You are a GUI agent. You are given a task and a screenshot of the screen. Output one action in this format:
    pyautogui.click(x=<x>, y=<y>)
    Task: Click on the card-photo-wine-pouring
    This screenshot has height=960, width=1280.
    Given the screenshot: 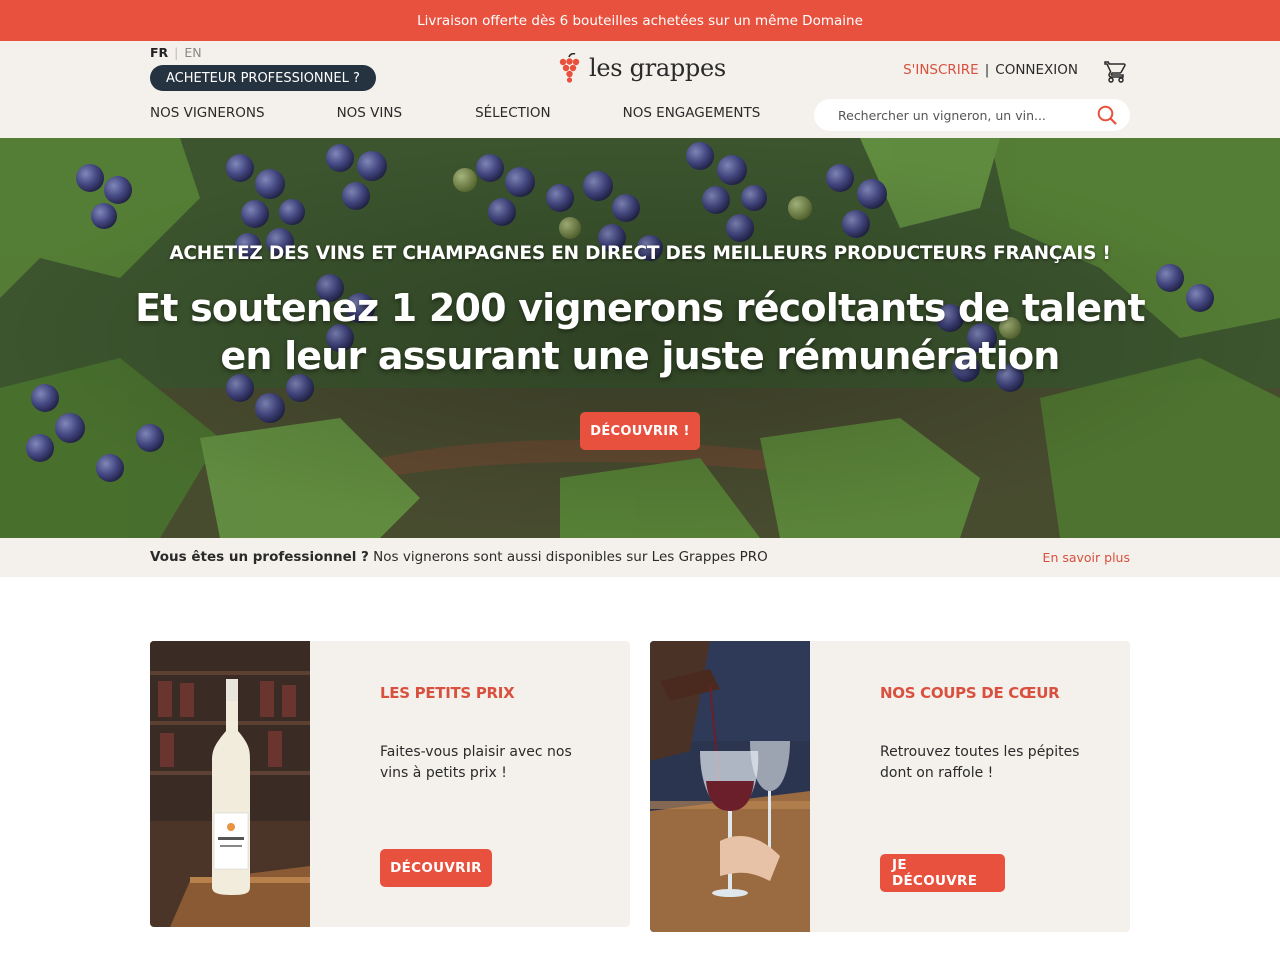 What is the action you would take?
    pyautogui.click(x=730, y=786)
    